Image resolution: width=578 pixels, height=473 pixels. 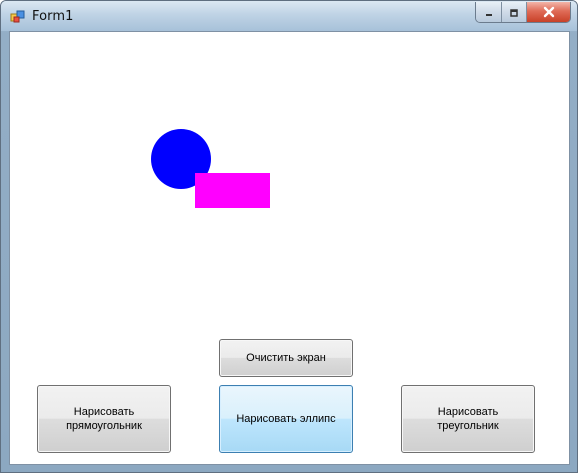 I want to click on window-title: Form1, so click(x=53, y=16).